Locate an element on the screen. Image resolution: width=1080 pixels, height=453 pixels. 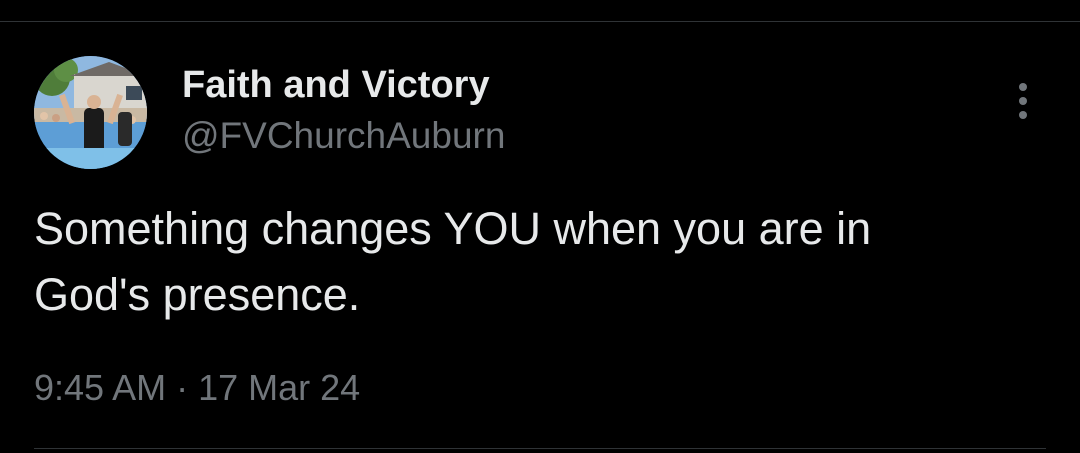
tweet-text-line-1: Something changes YOU when you are in is located at coordinates (453, 228).